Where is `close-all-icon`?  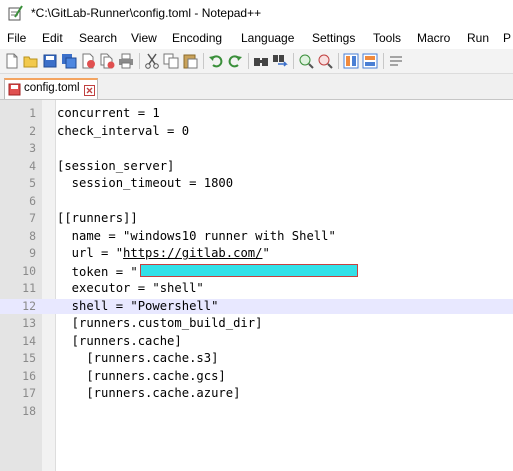
close-all-icon is located at coordinates (107, 61).